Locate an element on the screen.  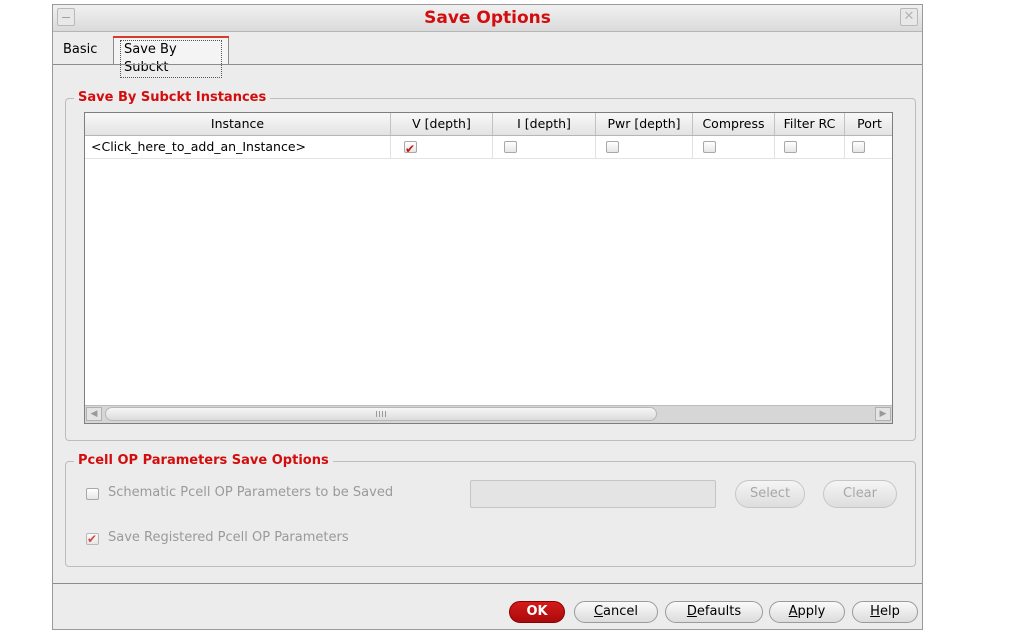
select-button: Select is located at coordinates (770, 494).